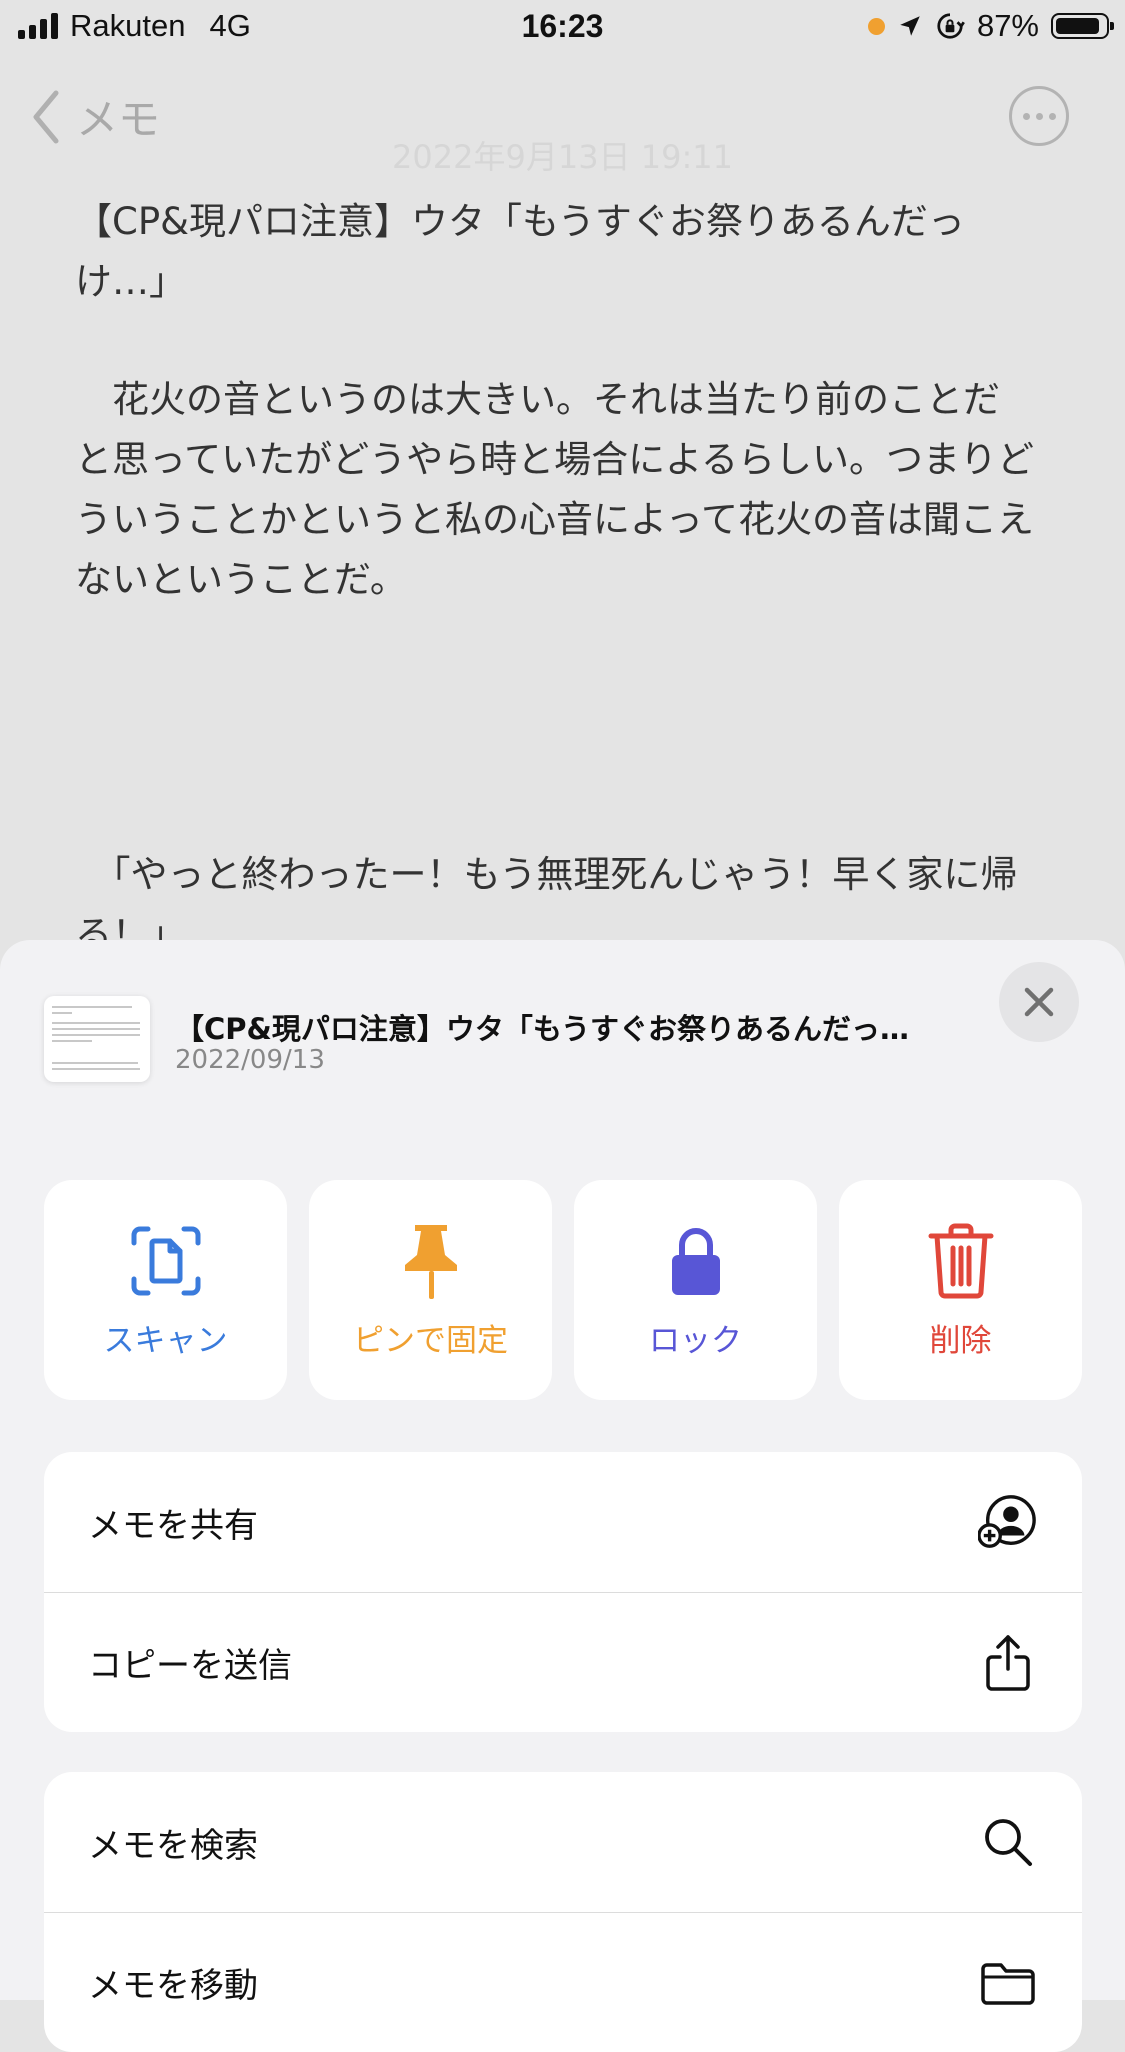 The height and width of the screenshot is (2052, 1125). I want to click on close-button, so click(1039, 1002).